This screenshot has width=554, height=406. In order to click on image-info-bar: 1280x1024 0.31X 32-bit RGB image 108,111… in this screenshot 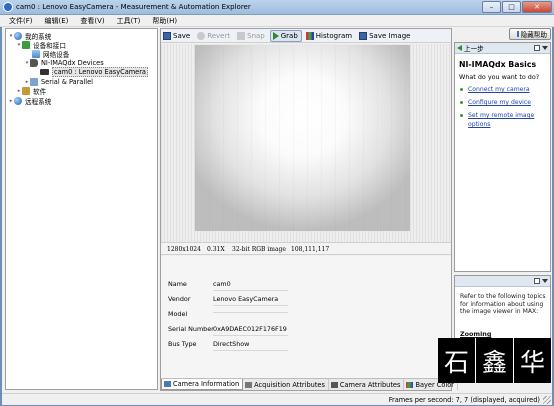, I will do `click(306, 248)`.